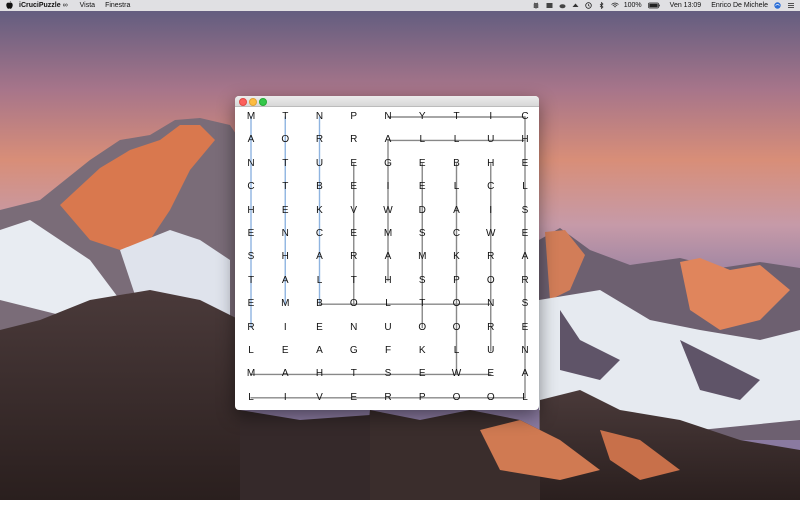 This screenshot has width=800, height=505. I want to click on sync-icon, so click(549, 5).